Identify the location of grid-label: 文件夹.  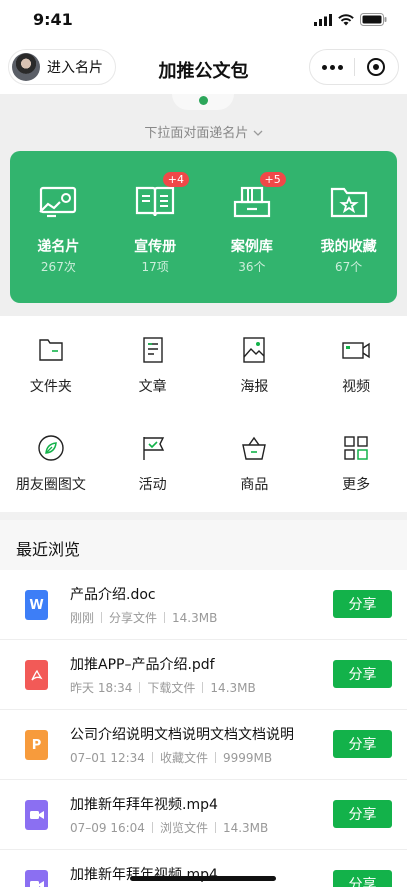
(50, 387).